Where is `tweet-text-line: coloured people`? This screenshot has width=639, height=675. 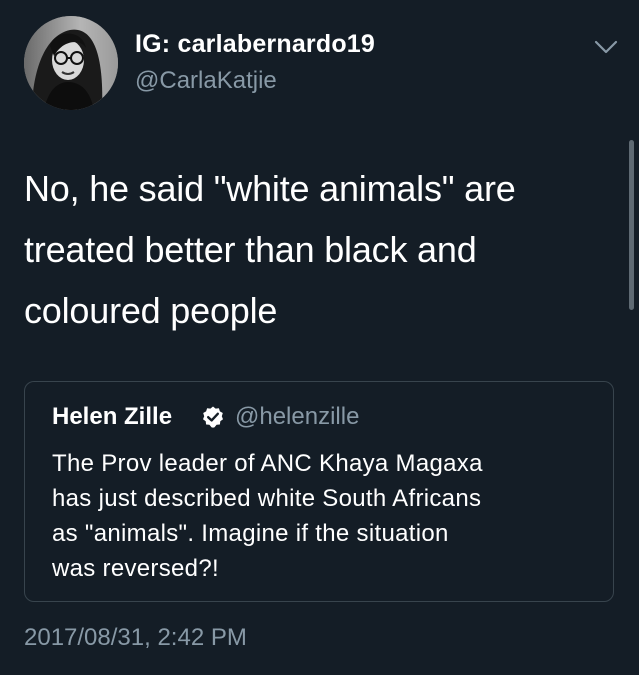 tweet-text-line: coloured people is located at coordinates (151, 310).